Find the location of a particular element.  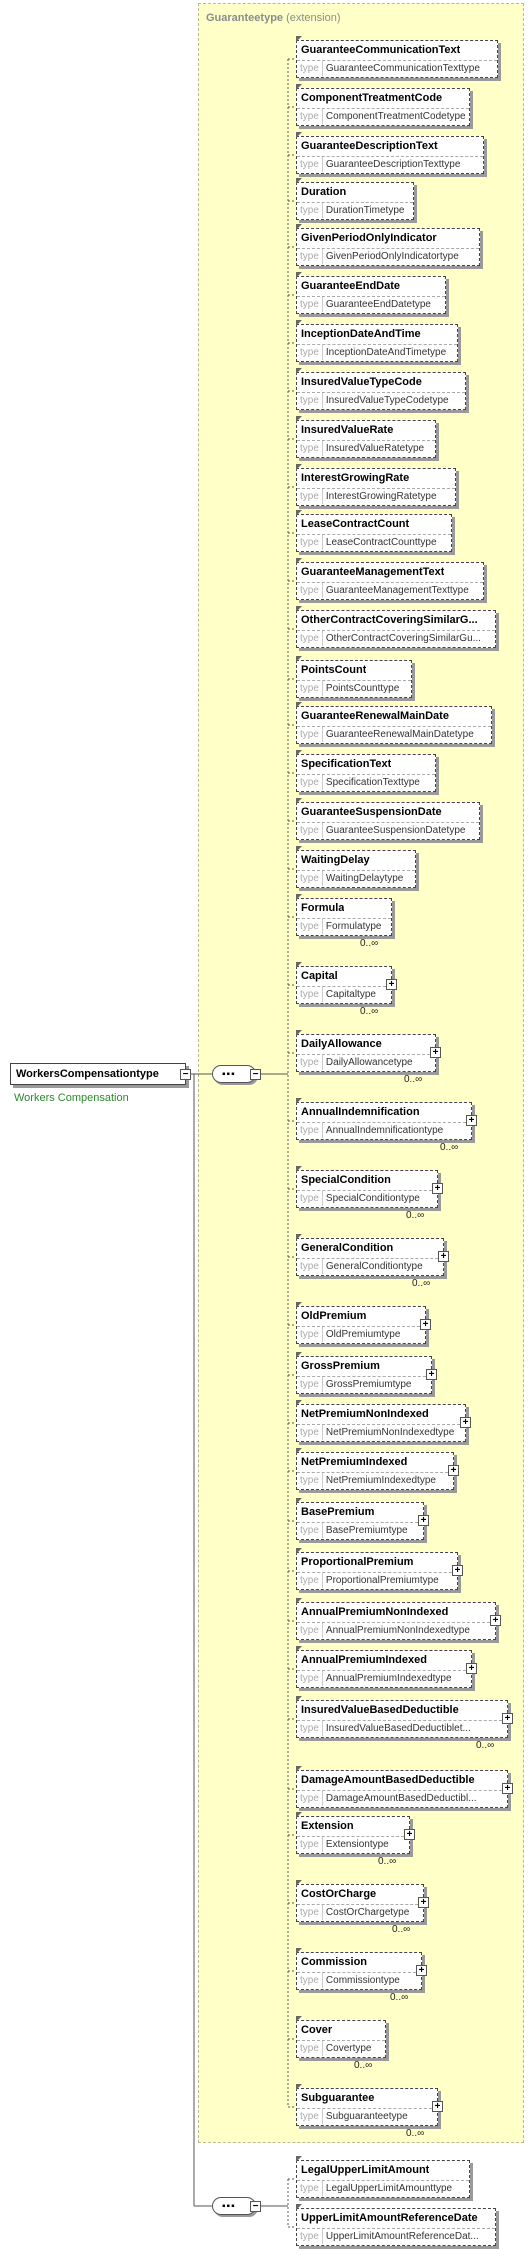

root-documentation: Workers Compensation is located at coordinates (71, 1098).